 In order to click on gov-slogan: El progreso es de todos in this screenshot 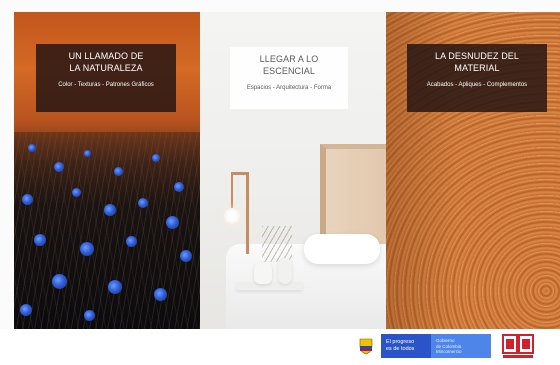, I will do `click(406, 346)`.